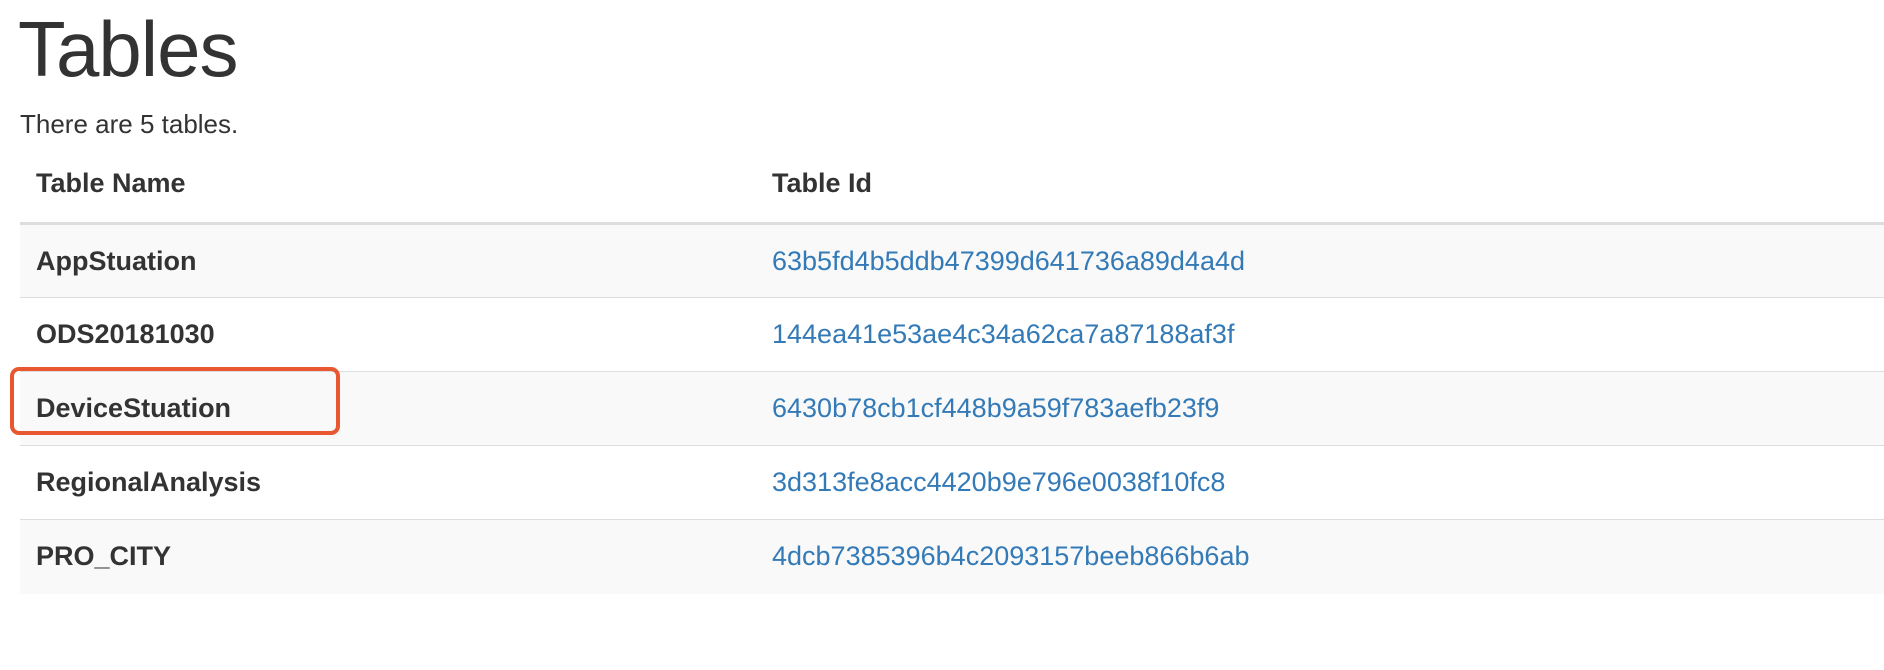  Describe the element at coordinates (388, 334) in the screenshot. I see `table-name-cell: ODS20181030` at that location.